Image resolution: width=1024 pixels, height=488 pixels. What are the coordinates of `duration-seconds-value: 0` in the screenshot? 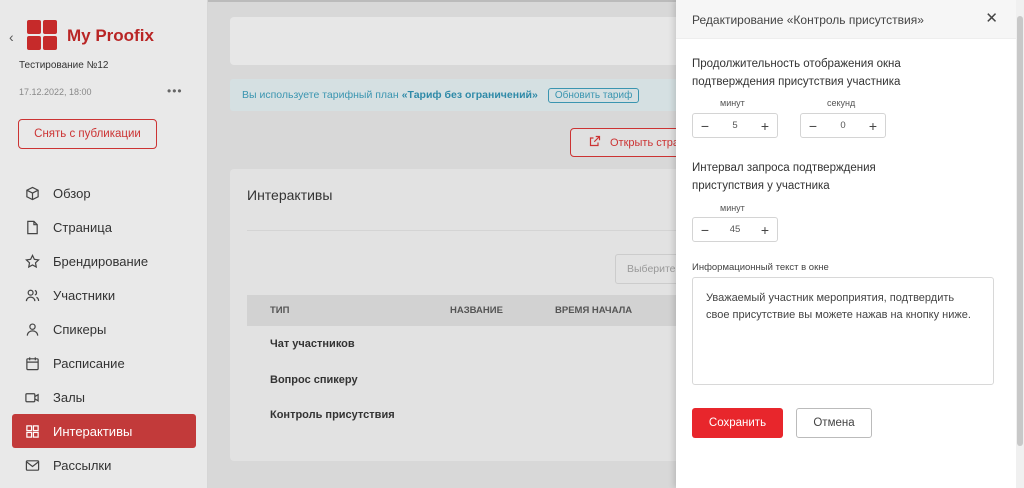 It's located at (843, 125).